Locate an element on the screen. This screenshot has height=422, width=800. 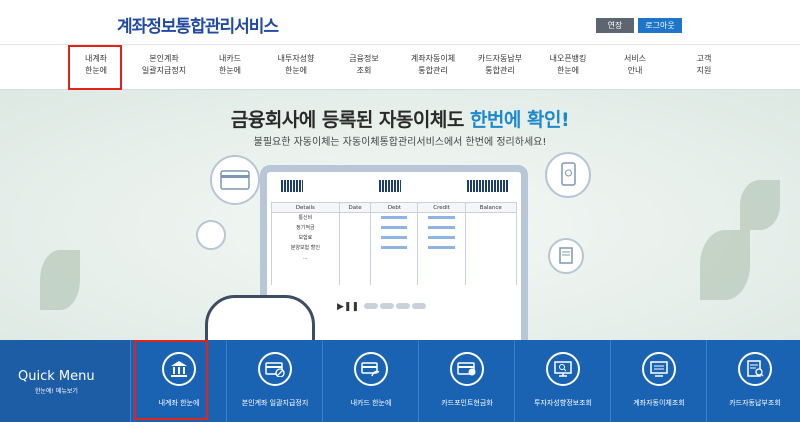
quick-item-account-suspend: 본인계좌 일괄지급정지 is located at coordinates (274, 381).